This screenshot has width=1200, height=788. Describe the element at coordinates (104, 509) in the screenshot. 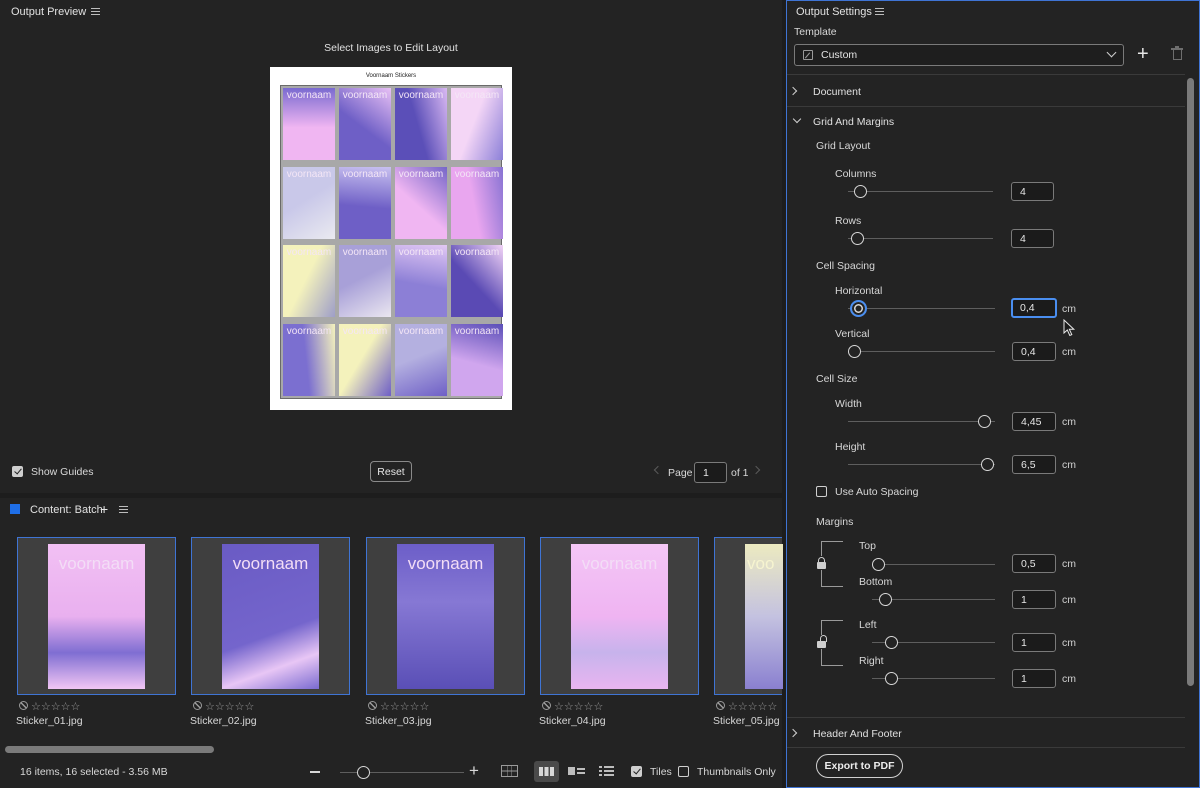

I see `add-content-icon: +` at that location.